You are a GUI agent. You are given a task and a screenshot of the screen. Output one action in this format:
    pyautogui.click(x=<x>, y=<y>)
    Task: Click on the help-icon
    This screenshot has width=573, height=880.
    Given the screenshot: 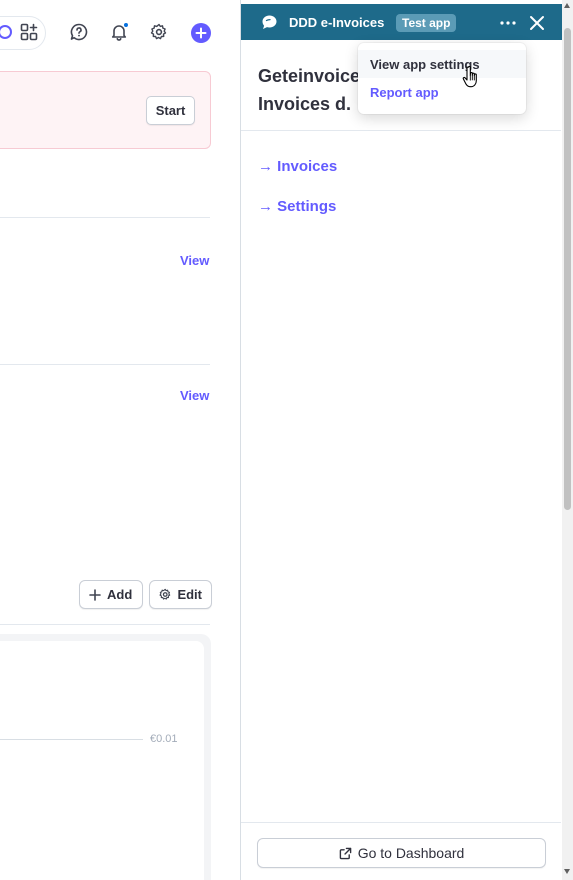 What is the action you would take?
    pyautogui.click(x=79, y=32)
    